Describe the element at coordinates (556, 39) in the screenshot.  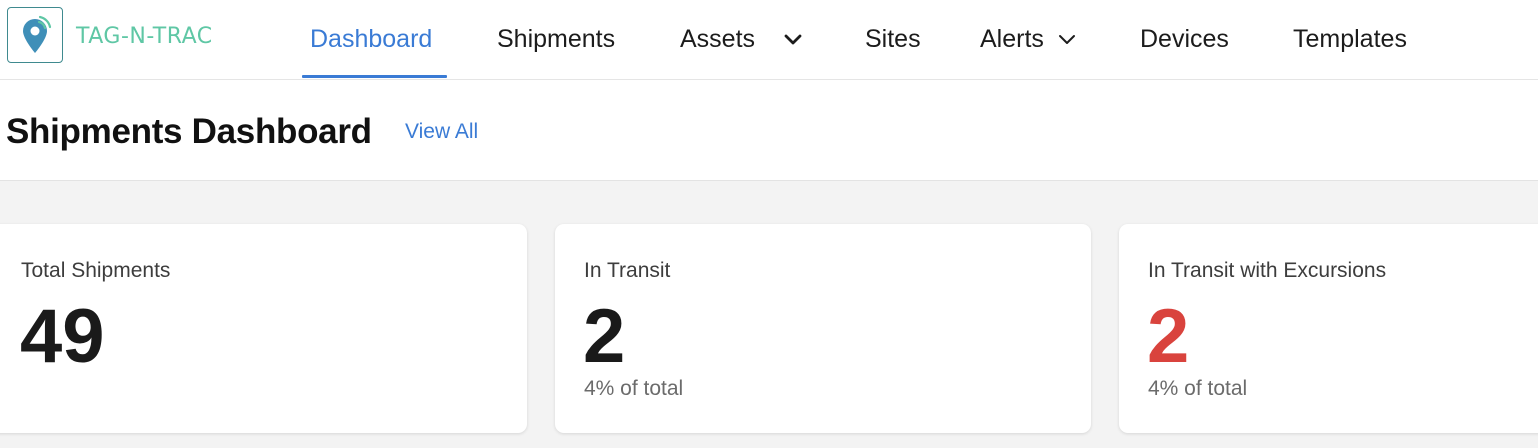
I see `nav-shipments: Shipments` at that location.